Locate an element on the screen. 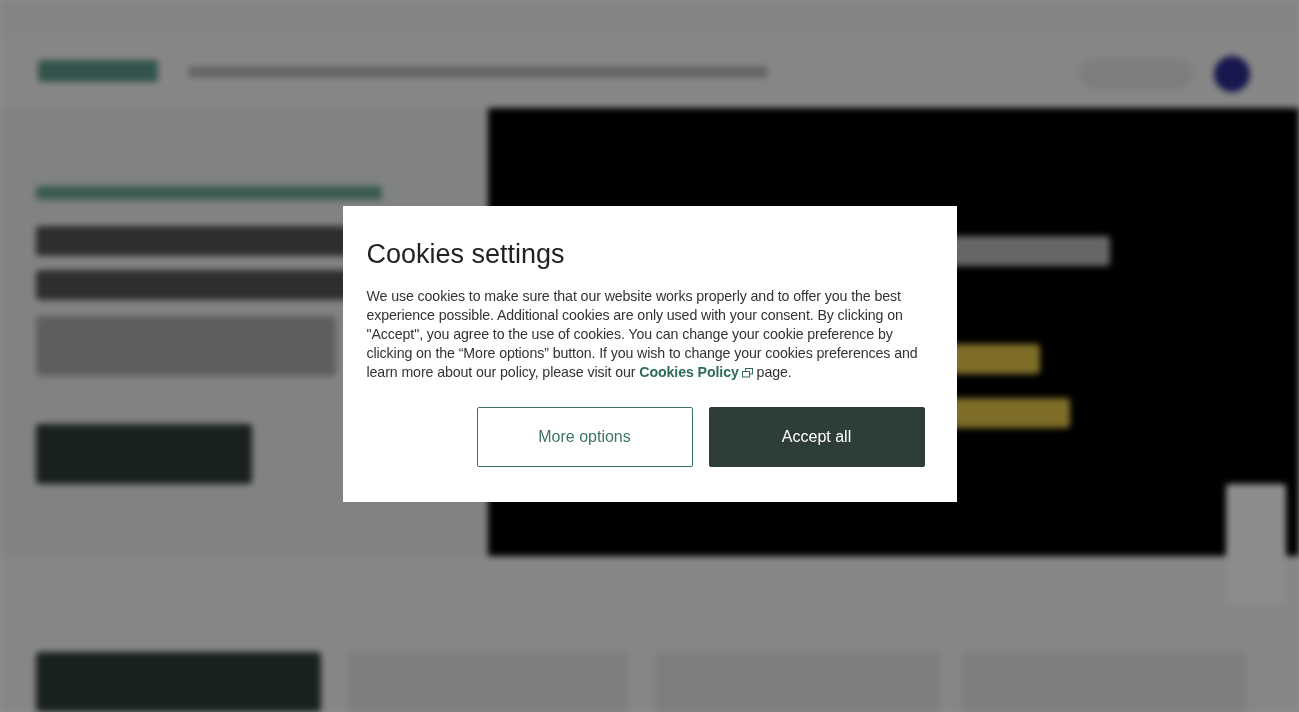  dialog-title: Cookies settings is located at coordinates (466, 254).